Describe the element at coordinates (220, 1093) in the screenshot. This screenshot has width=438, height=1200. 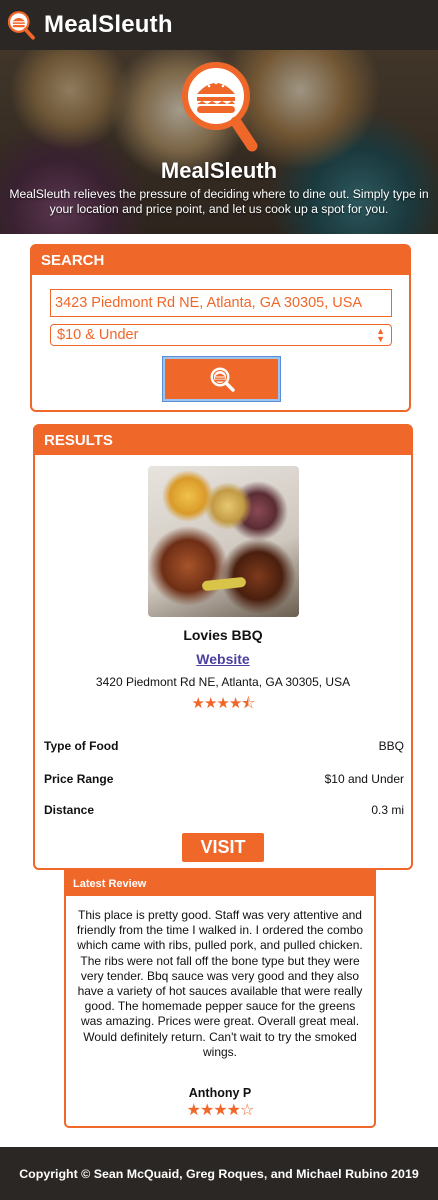
I see `reviewer-name: Anthony P` at that location.